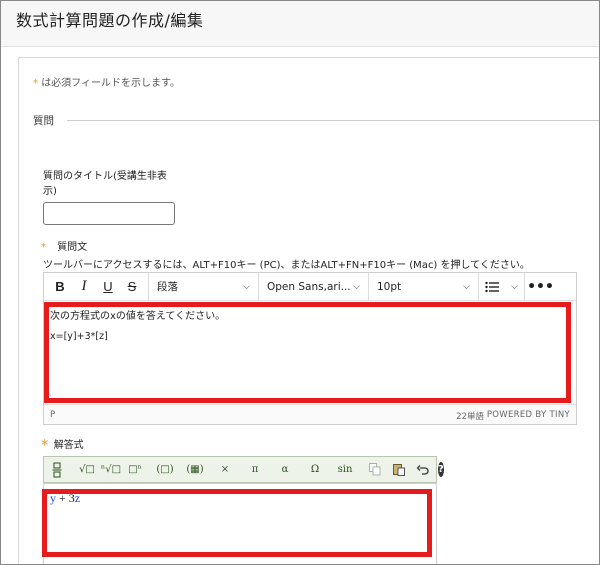 This screenshot has width=600, height=565. Describe the element at coordinates (167, 287) in the screenshot. I see `block-format-value: 段落` at that location.